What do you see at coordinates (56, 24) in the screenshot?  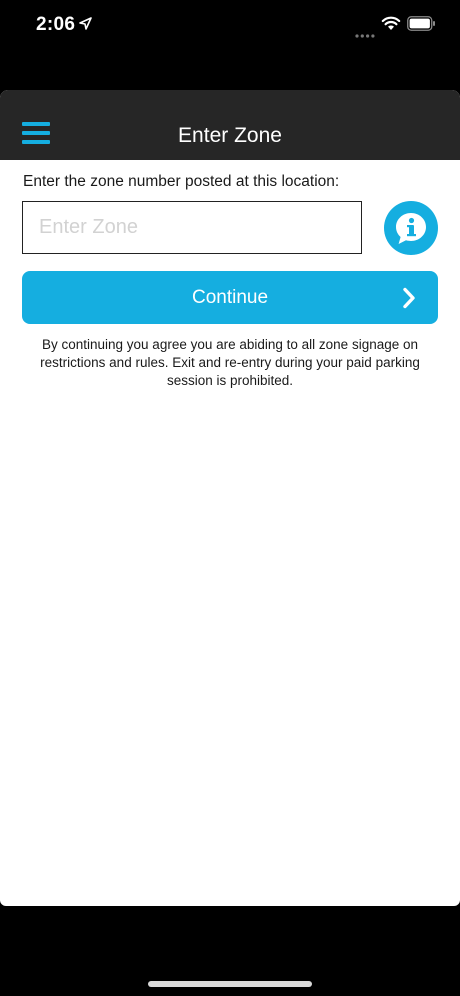 I see `status-time: 2:06` at bounding box center [56, 24].